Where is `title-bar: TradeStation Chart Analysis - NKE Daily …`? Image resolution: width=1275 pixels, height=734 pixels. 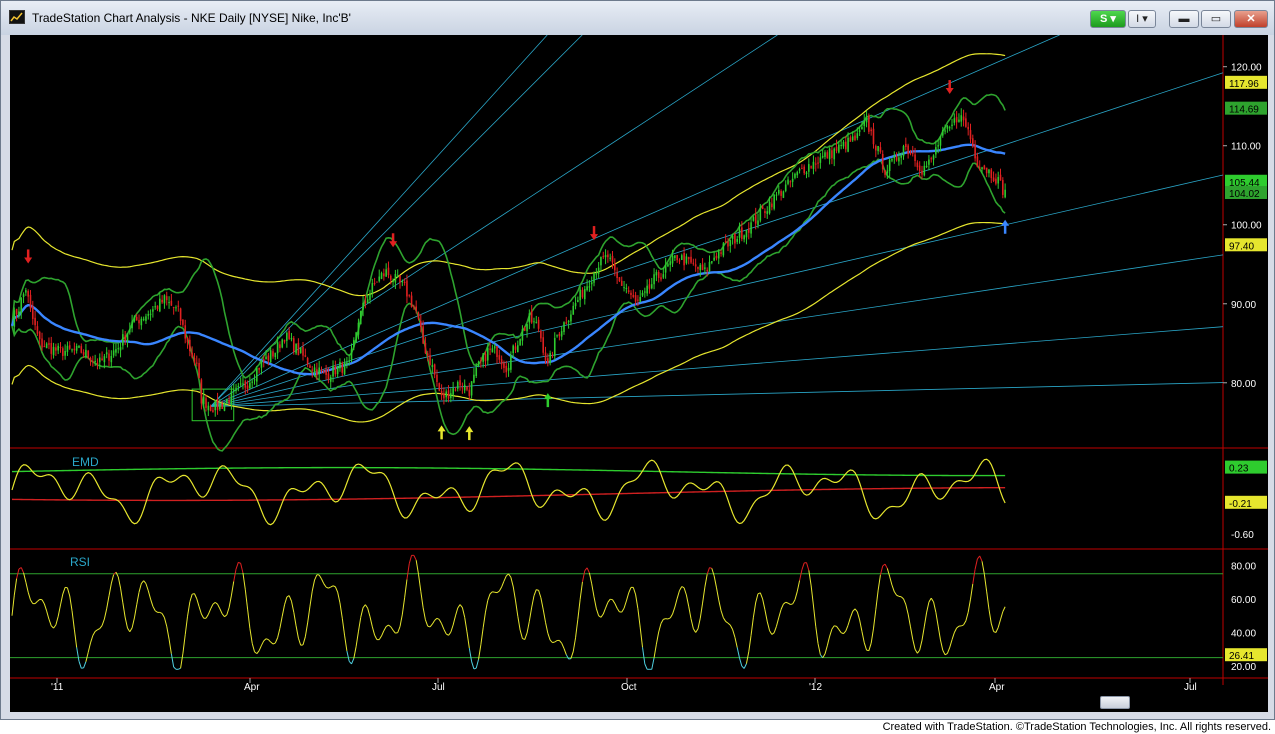
title-bar: TradeStation Chart Analysis - NKE Daily … is located at coordinates (637, 18).